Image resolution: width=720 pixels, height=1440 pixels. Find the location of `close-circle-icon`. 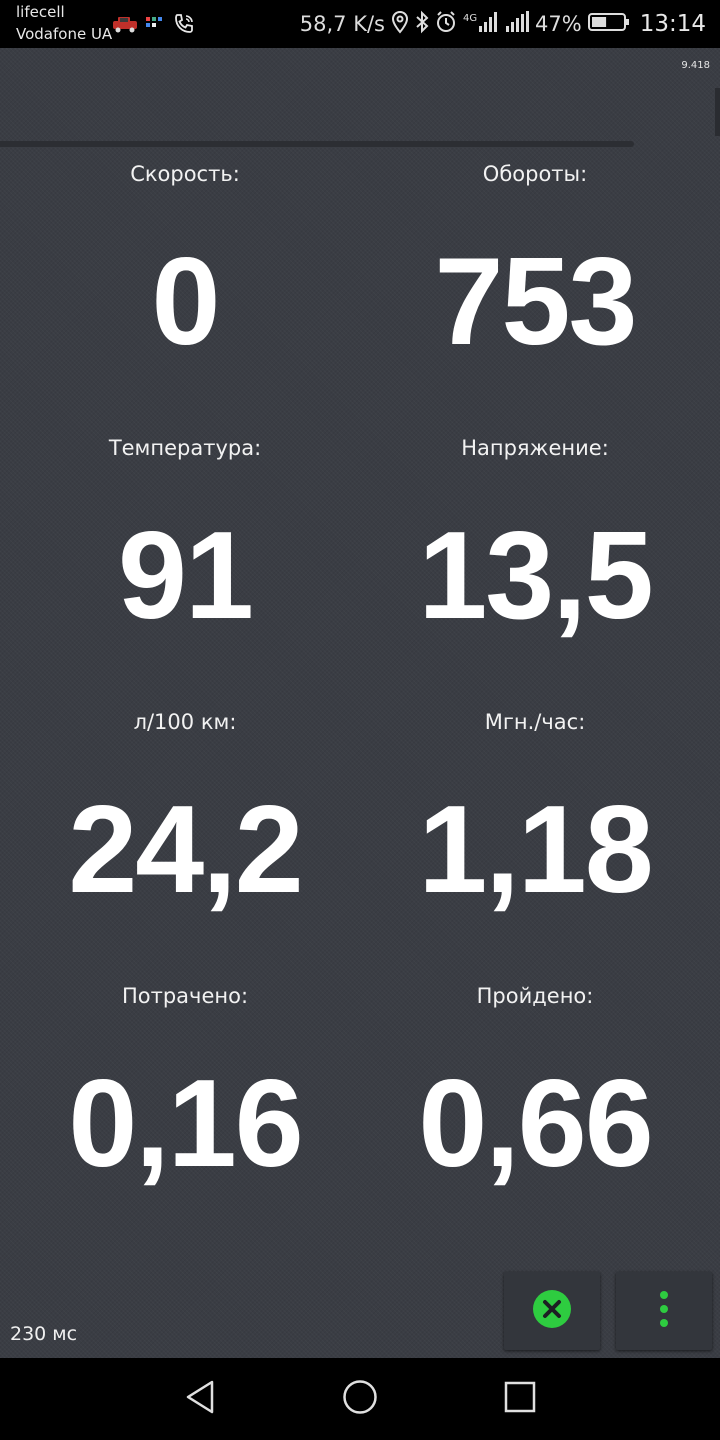

close-circle-icon is located at coordinates (552, 1311).